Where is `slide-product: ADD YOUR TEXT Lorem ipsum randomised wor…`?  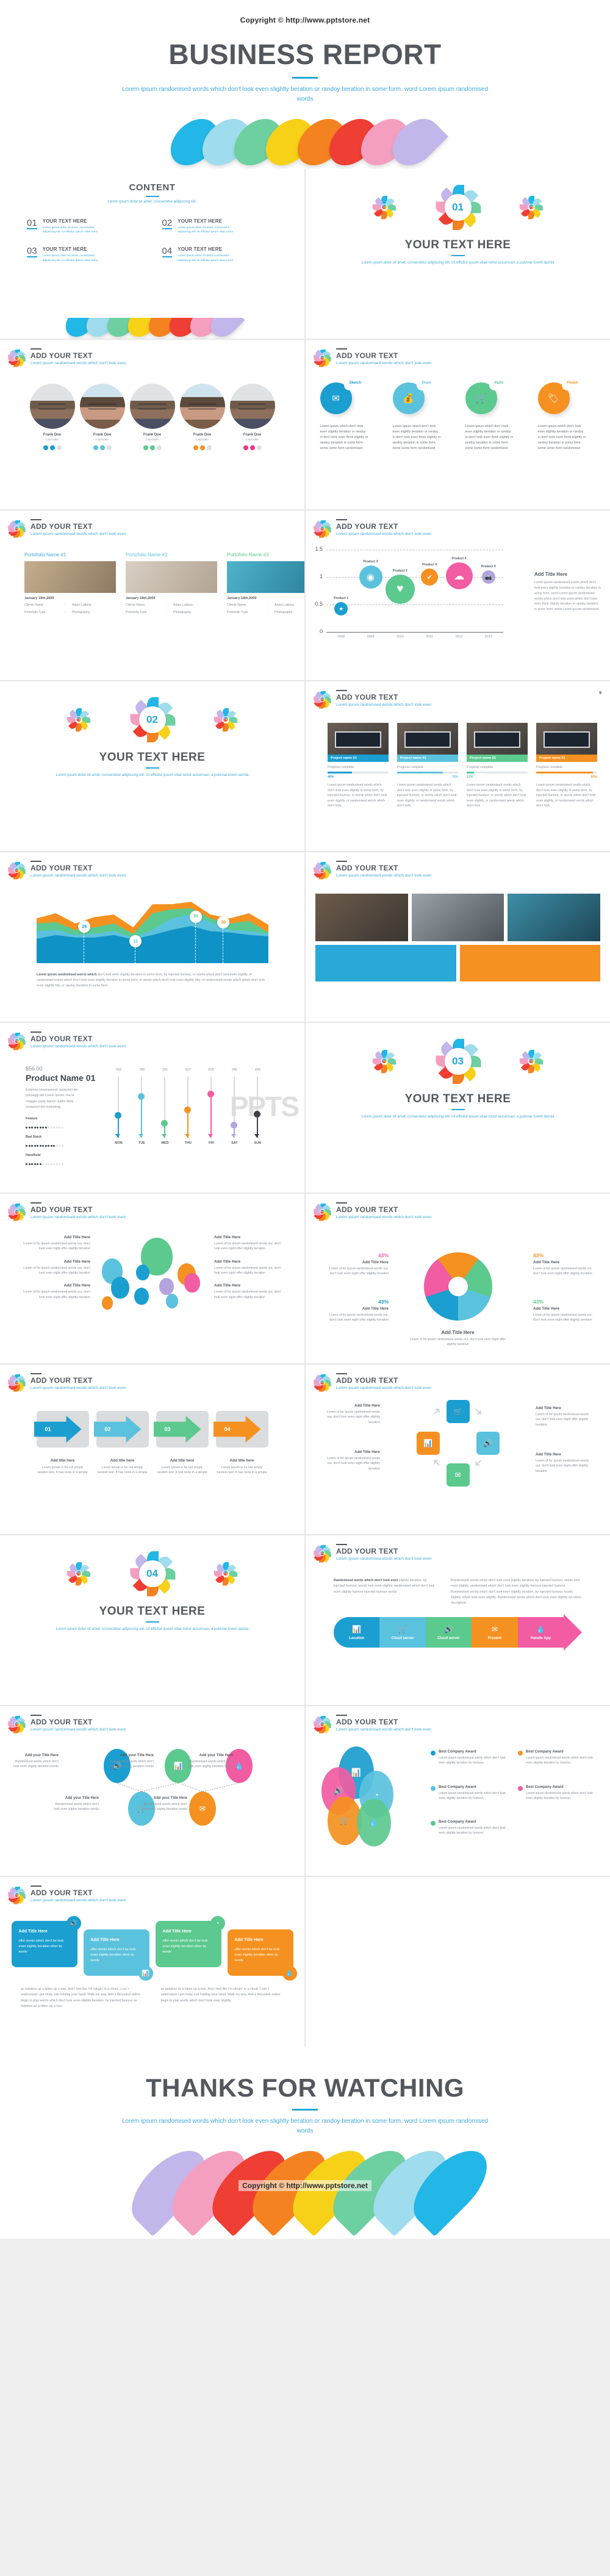
slide-product: ADD YOUR TEXT Lorem ipsum randomised wor… is located at coordinates (152, 1108).